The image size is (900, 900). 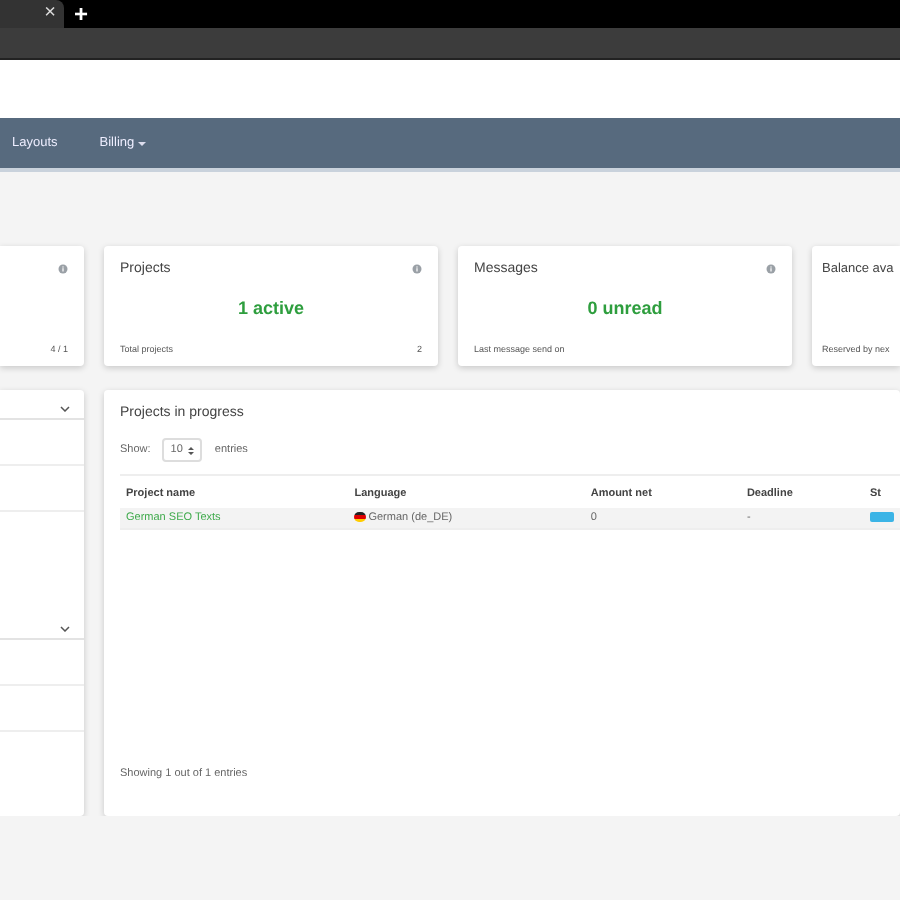 I want to click on new-tab-icon: +, so click(x=81, y=14).